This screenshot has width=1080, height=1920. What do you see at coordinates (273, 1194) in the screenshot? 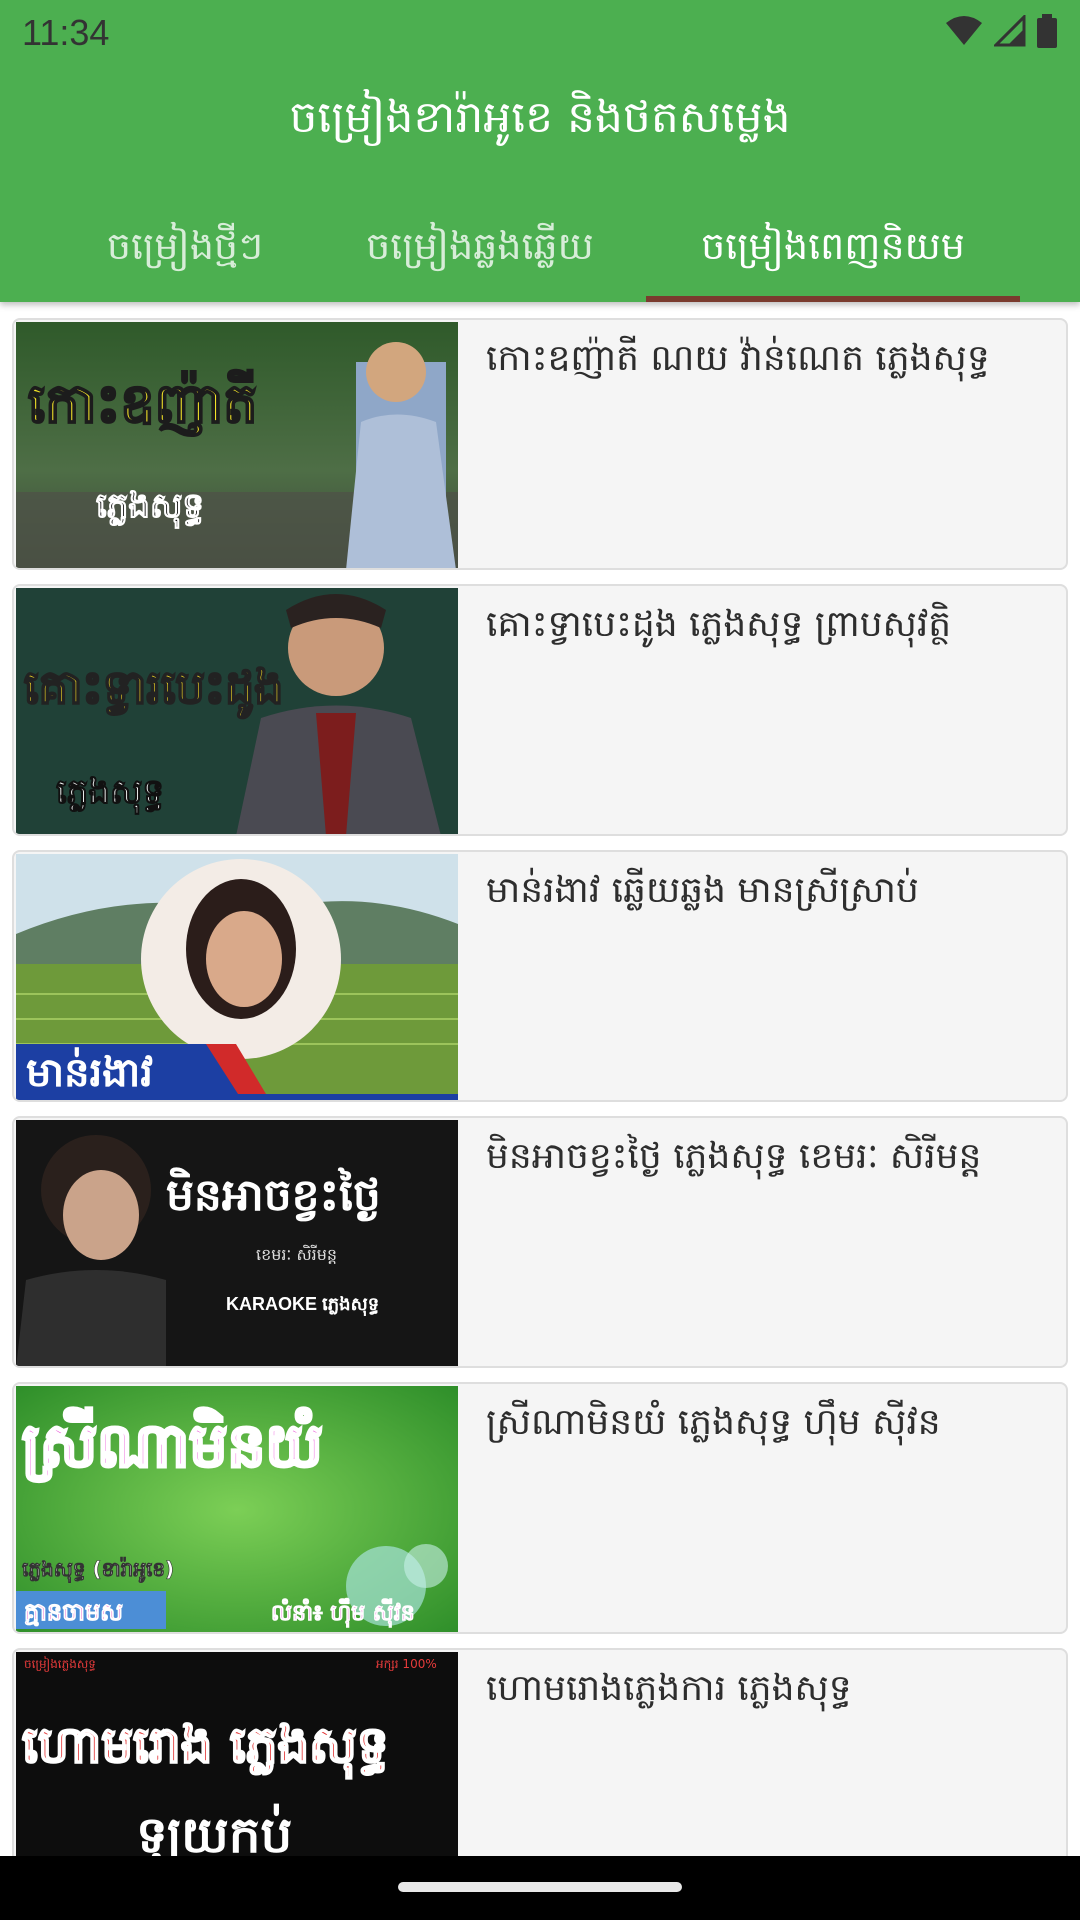
I see `thumb-text: មិនអាចខ្វះថ្ងៃ` at bounding box center [273, 1194].